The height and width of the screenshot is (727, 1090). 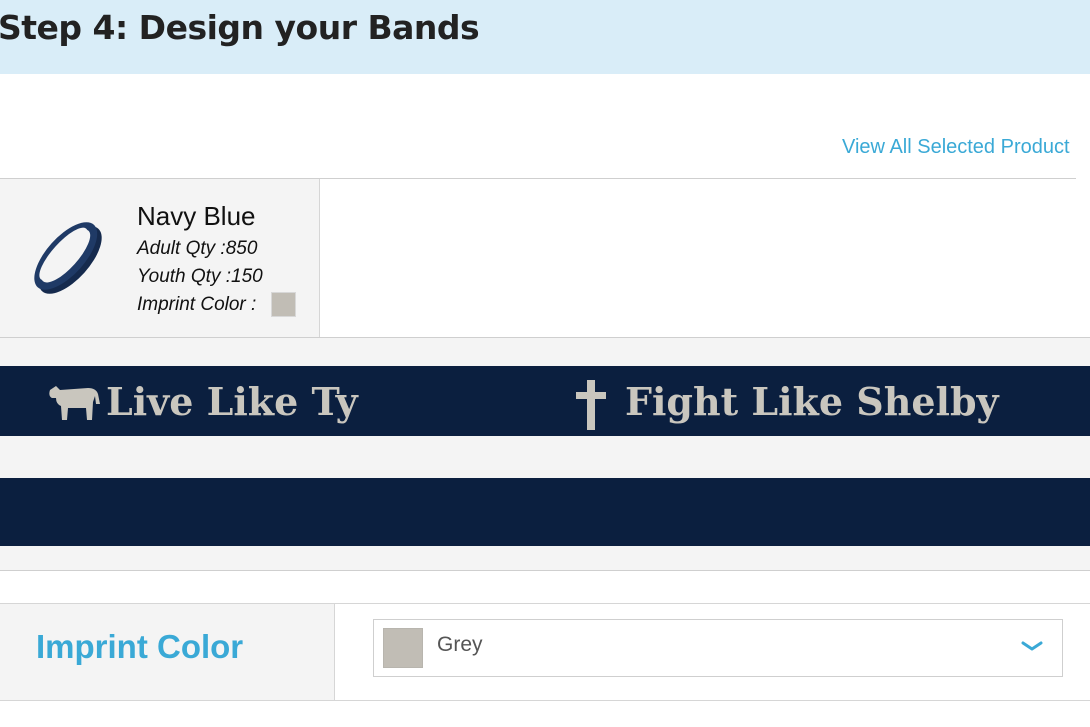 What do you see at coordinates (1032, 646) in the screenshot?
I see `chevron-down-icon` at bounding box center [1032, 646].